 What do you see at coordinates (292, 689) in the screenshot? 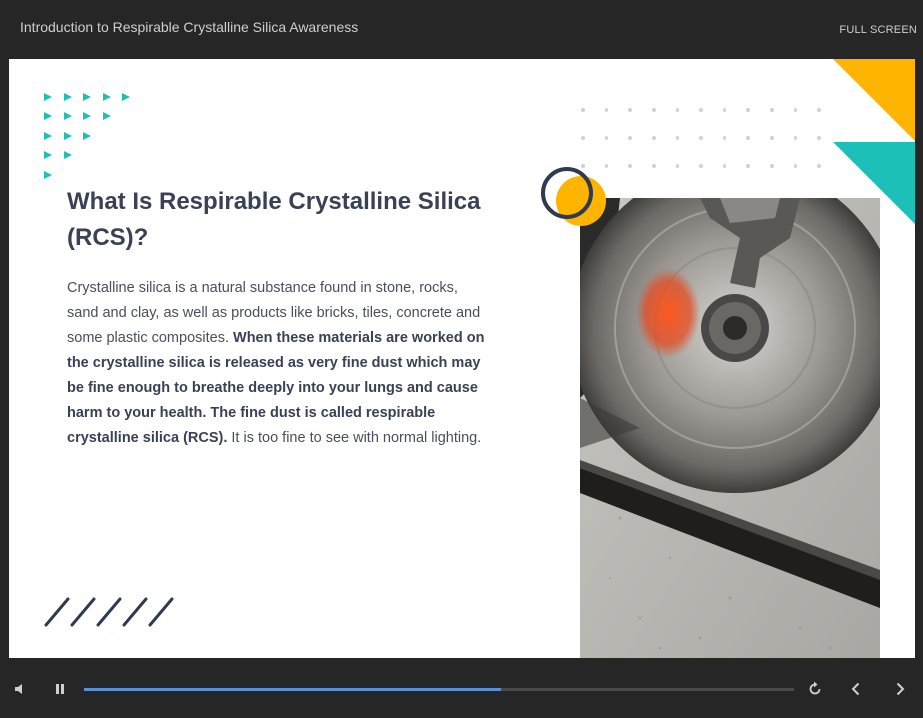
I see `progress-bar-fill` at bounding box center [292, 689].